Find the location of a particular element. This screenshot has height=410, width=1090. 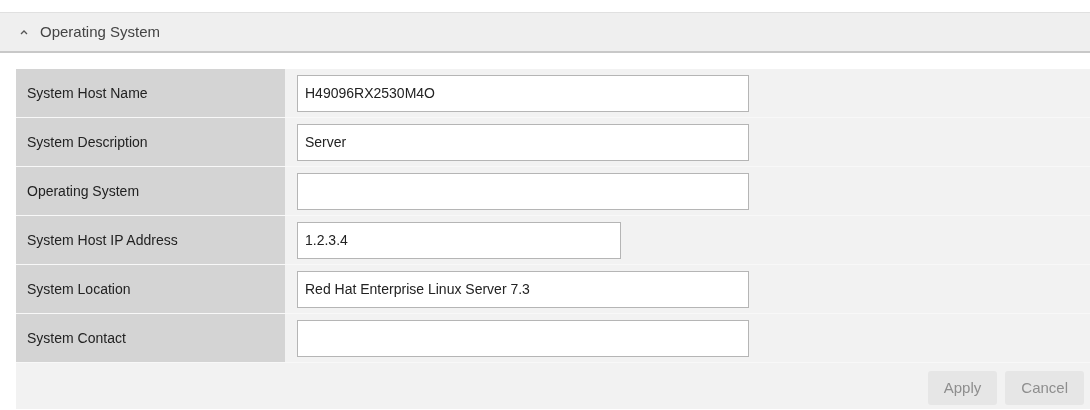

text-field: Server is located at coordinates (523, 142).